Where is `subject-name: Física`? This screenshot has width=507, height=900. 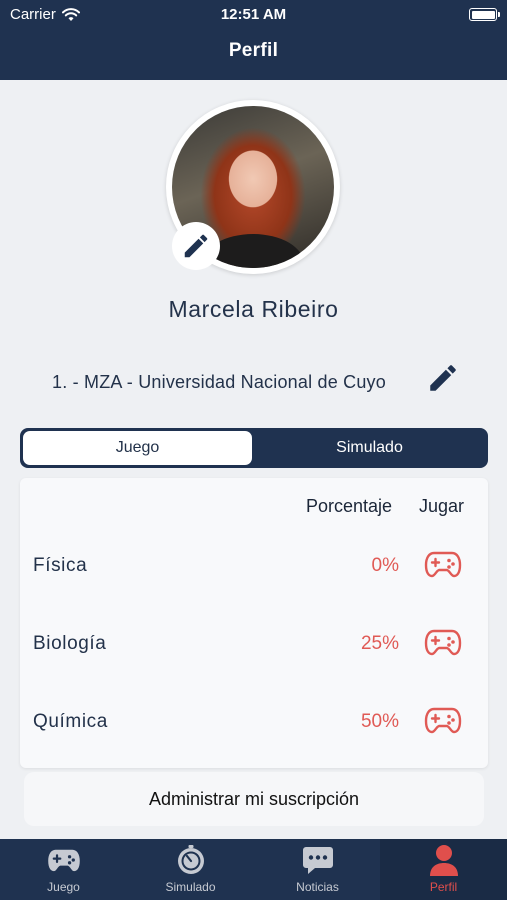 subject-name: Física is located at coordinates (60, 565).